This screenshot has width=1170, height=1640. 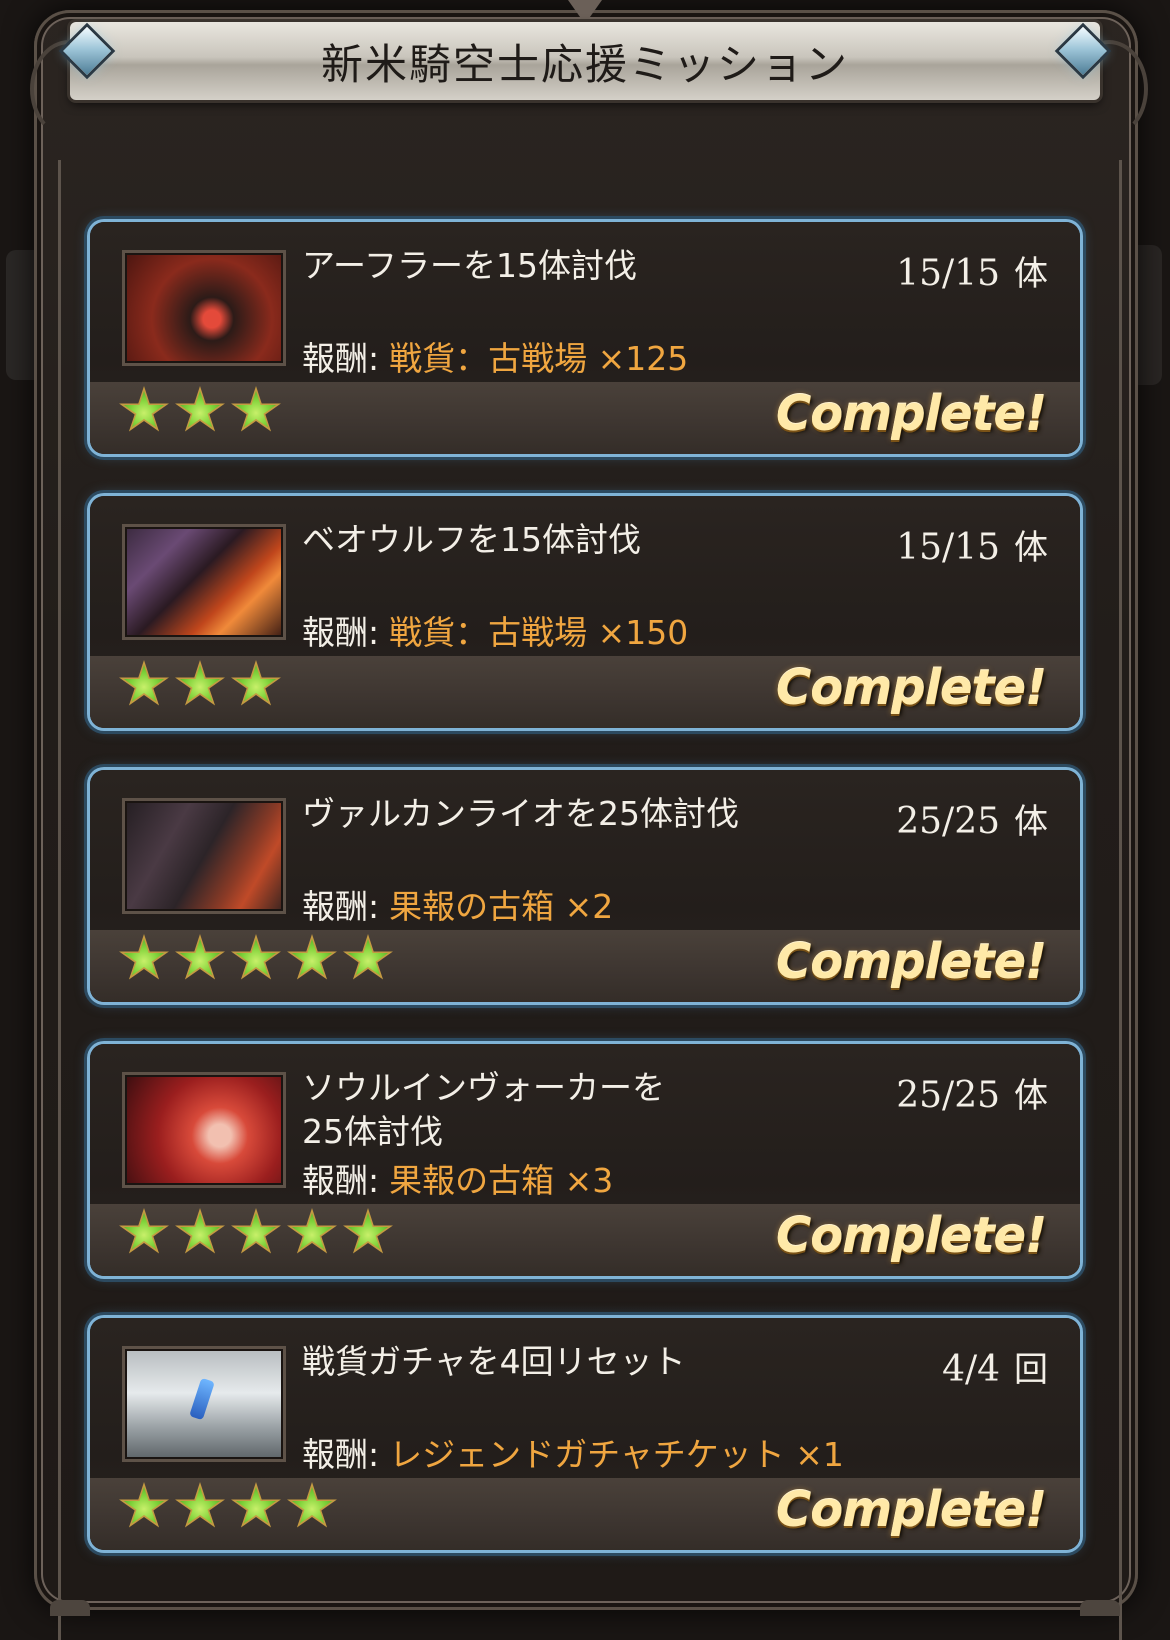 I want to click on mission-reward: 報酬: 戦貨：古戦場 ×125, so click(x=495, y=356).